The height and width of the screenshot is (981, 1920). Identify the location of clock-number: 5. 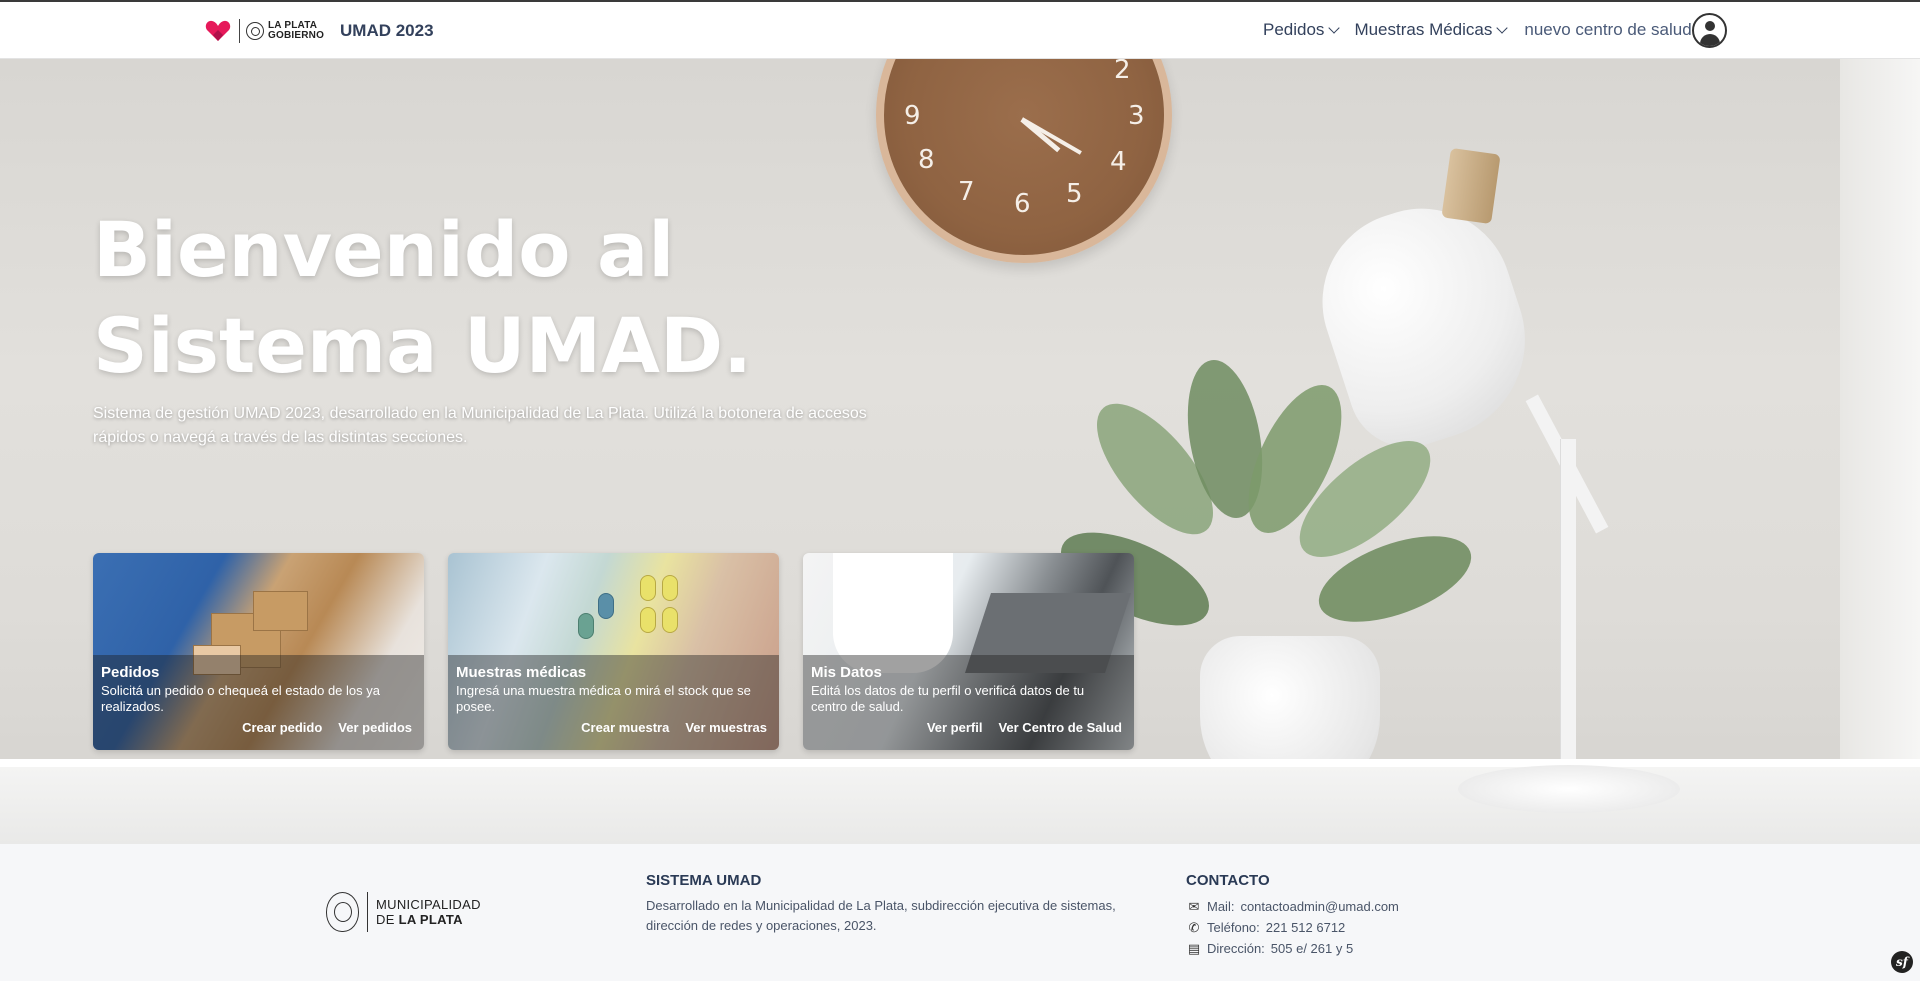
(1074, 194).